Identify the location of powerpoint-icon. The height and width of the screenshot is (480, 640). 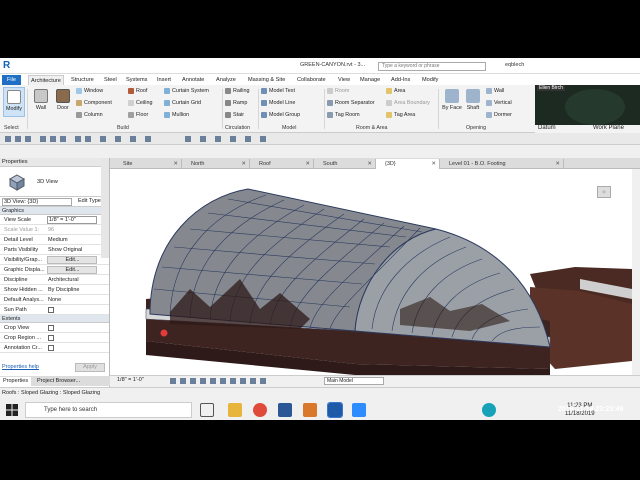
(310, 410).